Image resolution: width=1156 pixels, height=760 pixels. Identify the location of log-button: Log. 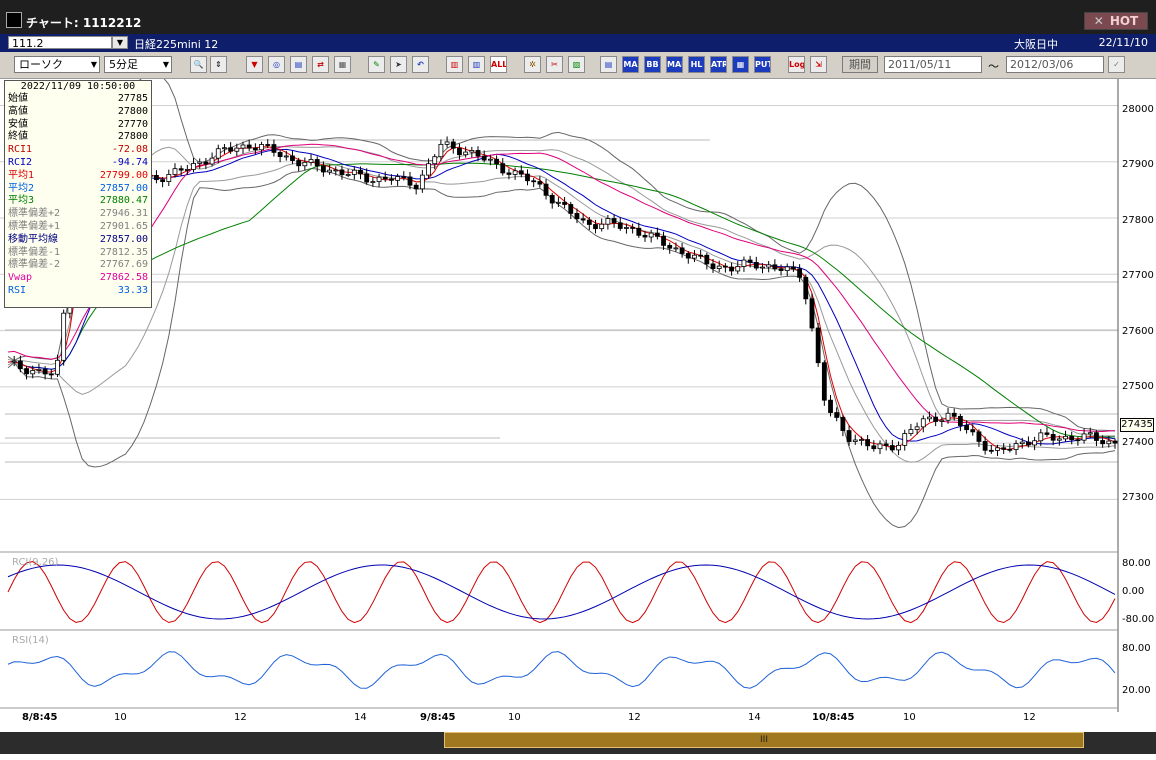
(796, 64).